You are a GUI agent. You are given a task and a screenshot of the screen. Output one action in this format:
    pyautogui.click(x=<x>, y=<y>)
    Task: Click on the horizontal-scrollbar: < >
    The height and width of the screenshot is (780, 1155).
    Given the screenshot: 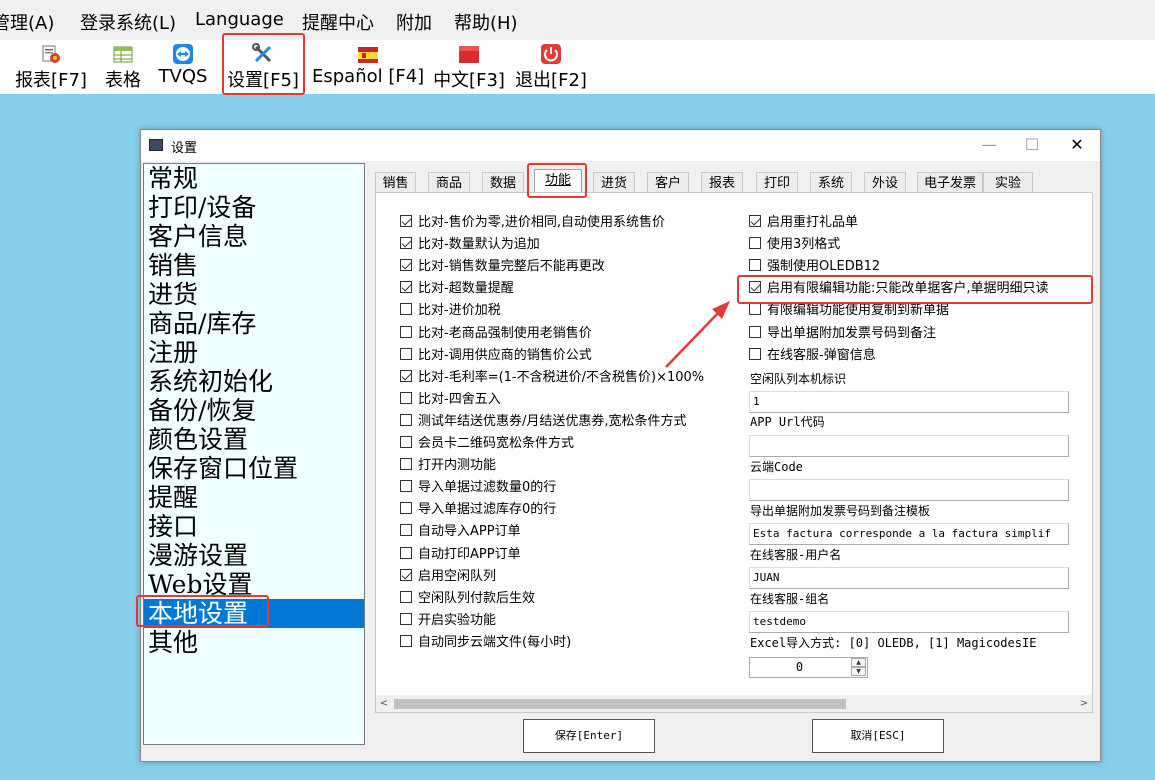 What is the action you would take?
    pyautogui.click(x=734, y=703)
    